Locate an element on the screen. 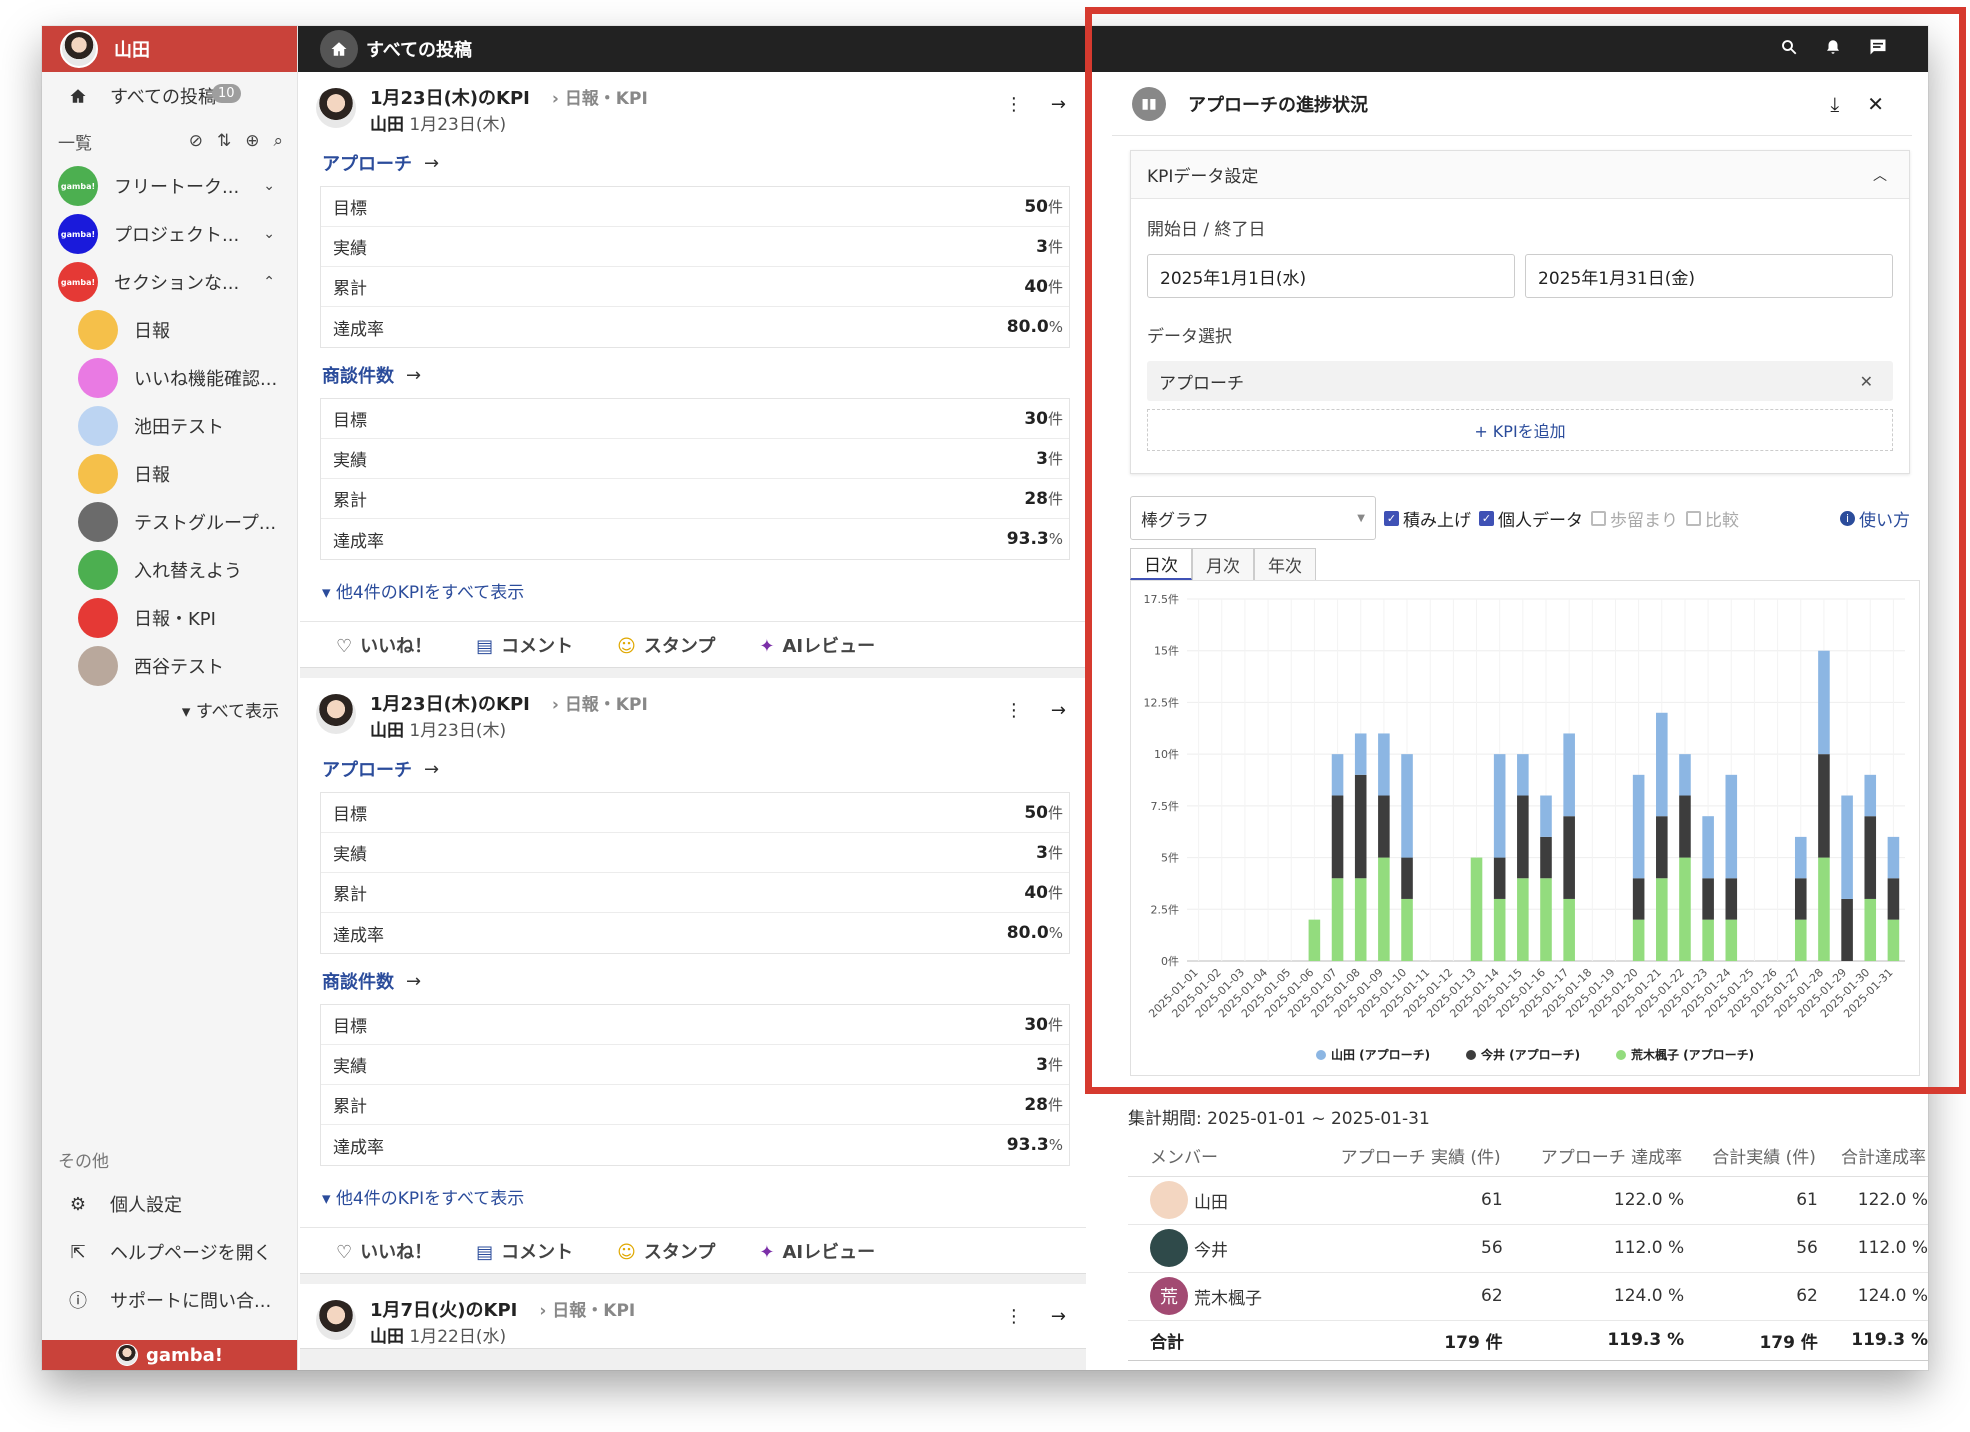  chat-icon is located at coordinates (1878, 49).